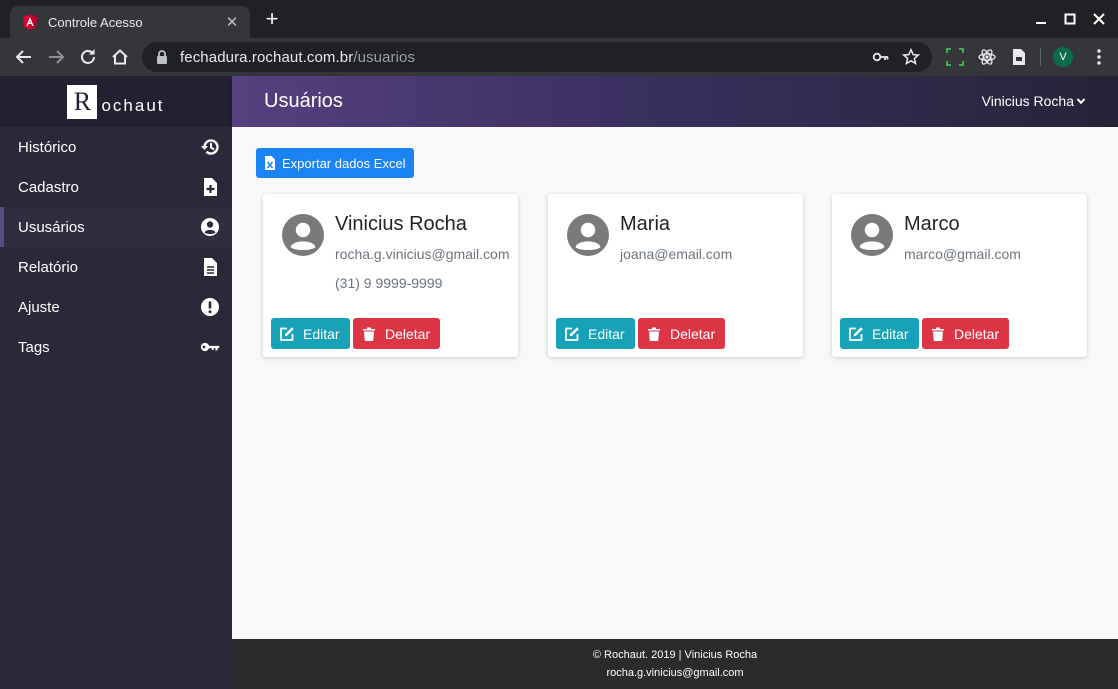 This screenshot has height=689, width=1118. Describe the element at coordinates (39, 307) in the screenshot. I see `sidebar-item-label: Ajuste` at that location.